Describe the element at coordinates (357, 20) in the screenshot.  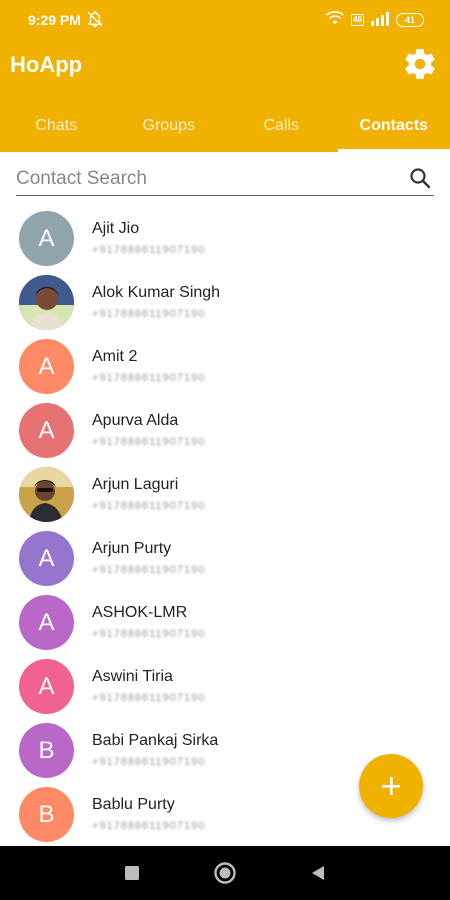
I see `sim-badge: 46` at that location.